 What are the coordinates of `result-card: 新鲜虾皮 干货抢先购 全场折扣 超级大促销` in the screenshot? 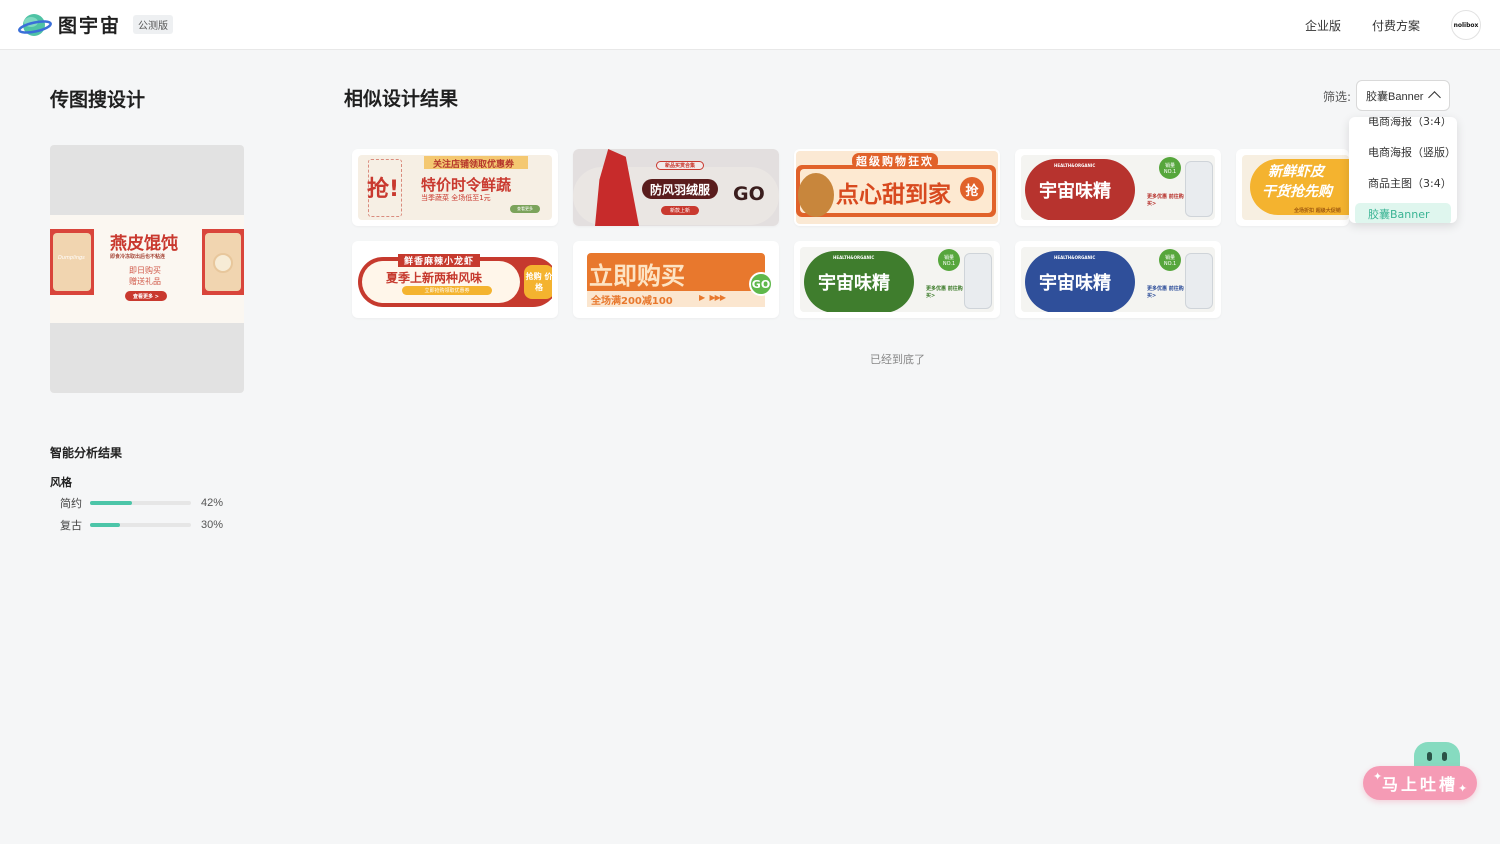 It's located at (1292, 187).